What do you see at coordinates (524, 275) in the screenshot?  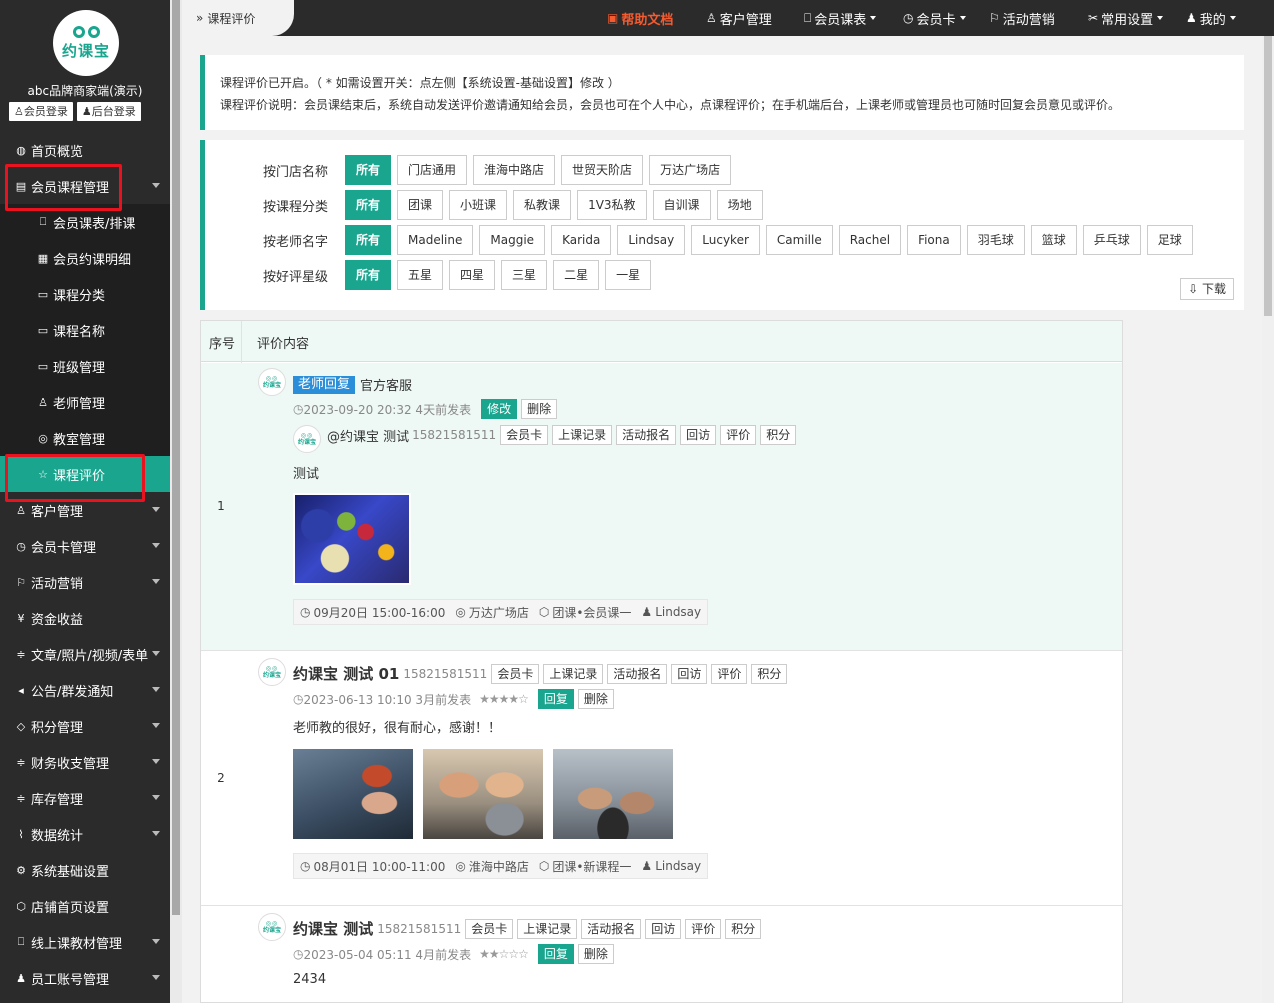 I see `filter-option: 三星` at bounding box center [524, 275].